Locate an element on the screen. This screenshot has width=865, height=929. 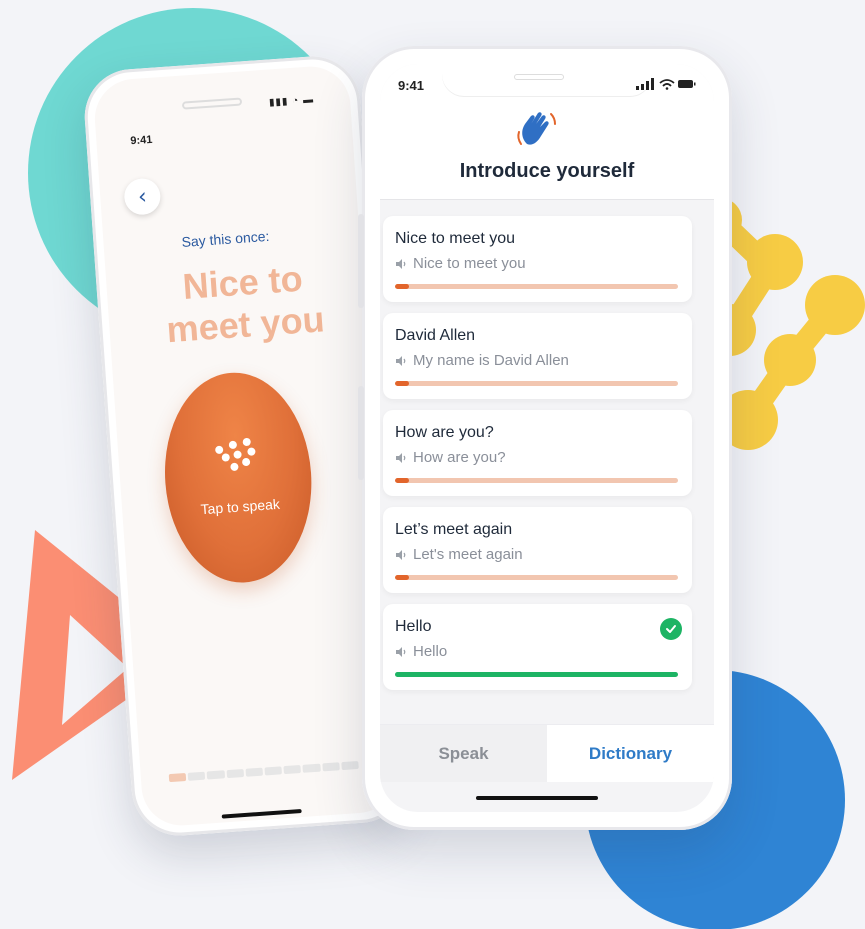
back-button: ‹ is located at coordinates (142, 196).